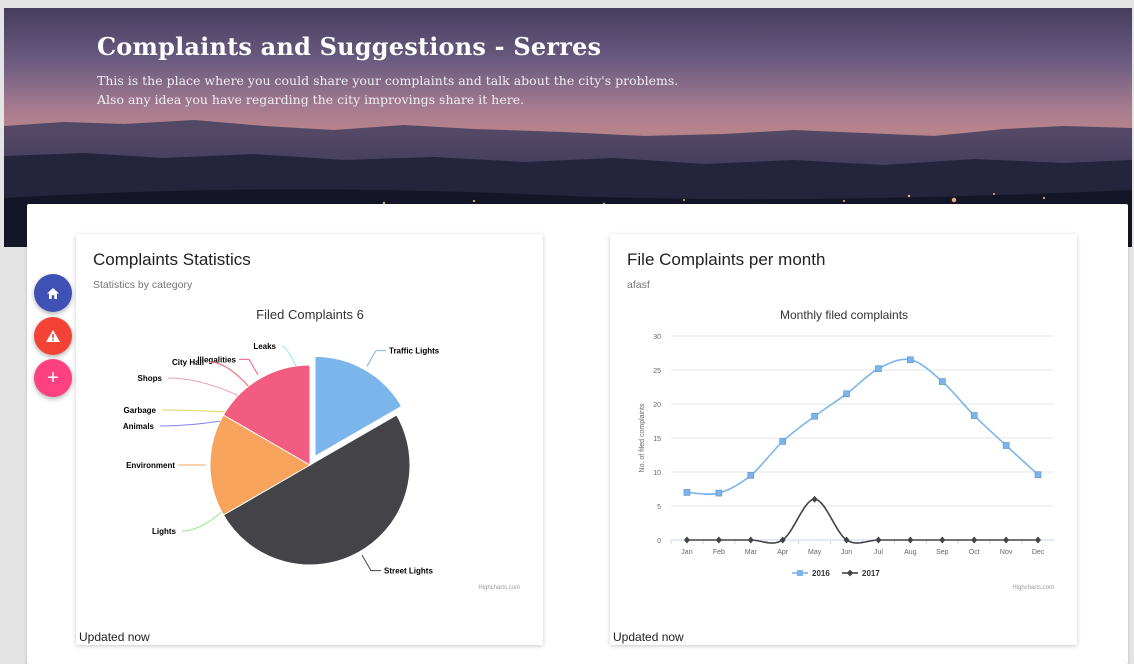 The image size is (1134, 664). I want to click on y-tick-label: 15, so click(657, 439).